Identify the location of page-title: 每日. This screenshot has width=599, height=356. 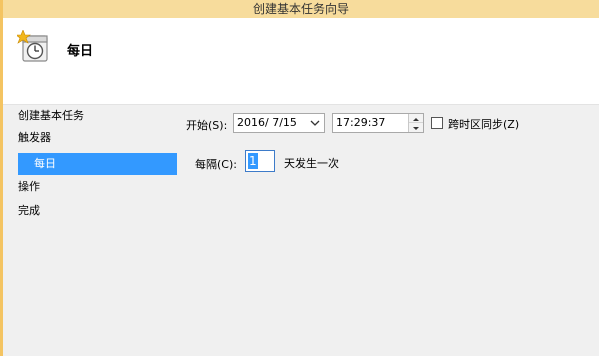
(80, 51).